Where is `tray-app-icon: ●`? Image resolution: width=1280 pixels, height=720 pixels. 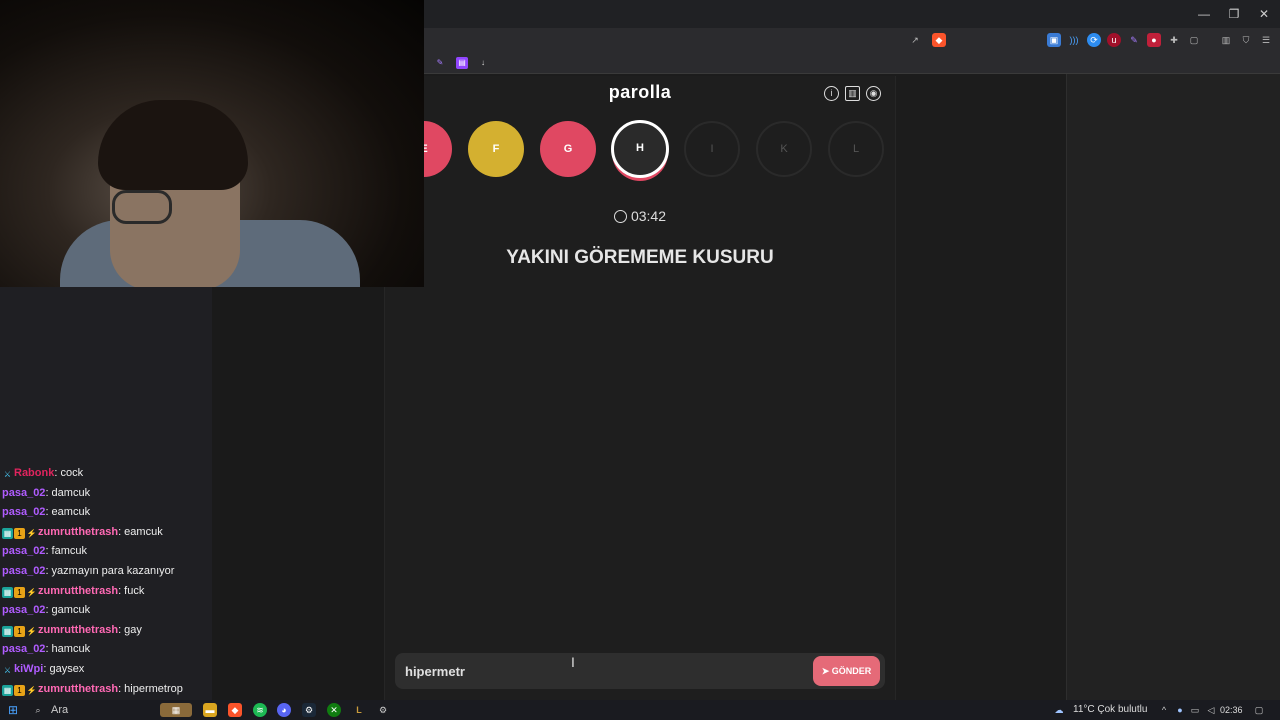 tray-app-icon: ● is located at coordinates (1180, 710).